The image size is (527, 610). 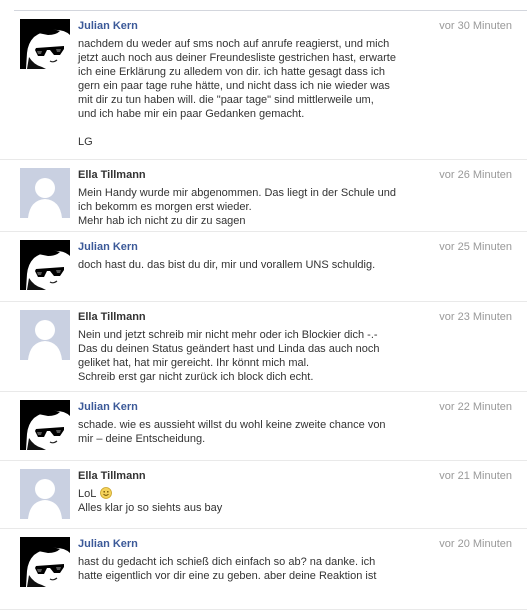 I want to click on message-line-text: mir – deine Entscheidung., so click(x=142, y=439).